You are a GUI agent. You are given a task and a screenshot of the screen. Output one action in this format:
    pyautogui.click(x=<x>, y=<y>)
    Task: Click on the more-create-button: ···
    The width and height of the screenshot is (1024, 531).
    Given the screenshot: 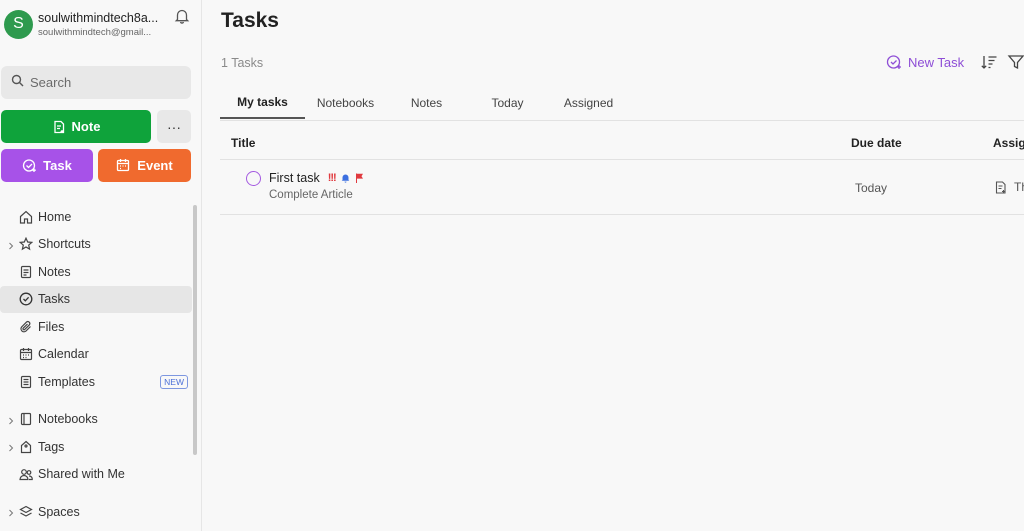 What is the action you would take?
    pyautogui.click(x=174, y=126)
    